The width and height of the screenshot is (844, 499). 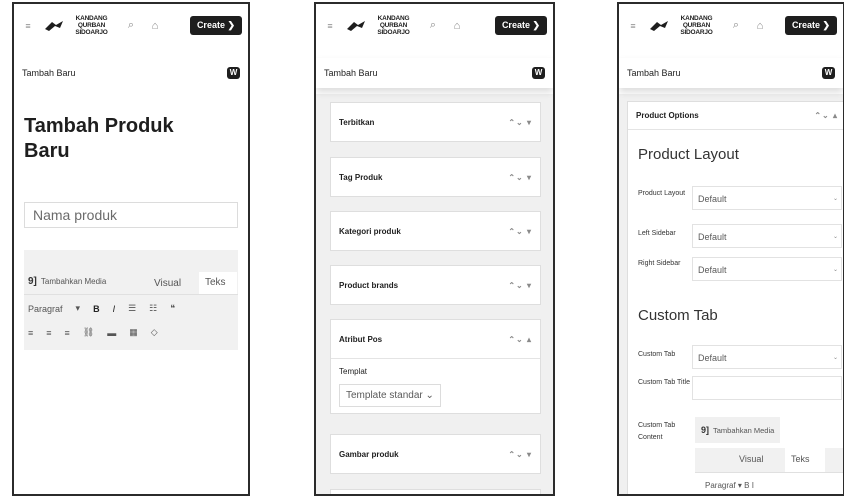 What do you see at coordinates (744, 430) in the screenshot?
I see `add-media-label: Tambahkan Media` at bounding box center [744, 430].